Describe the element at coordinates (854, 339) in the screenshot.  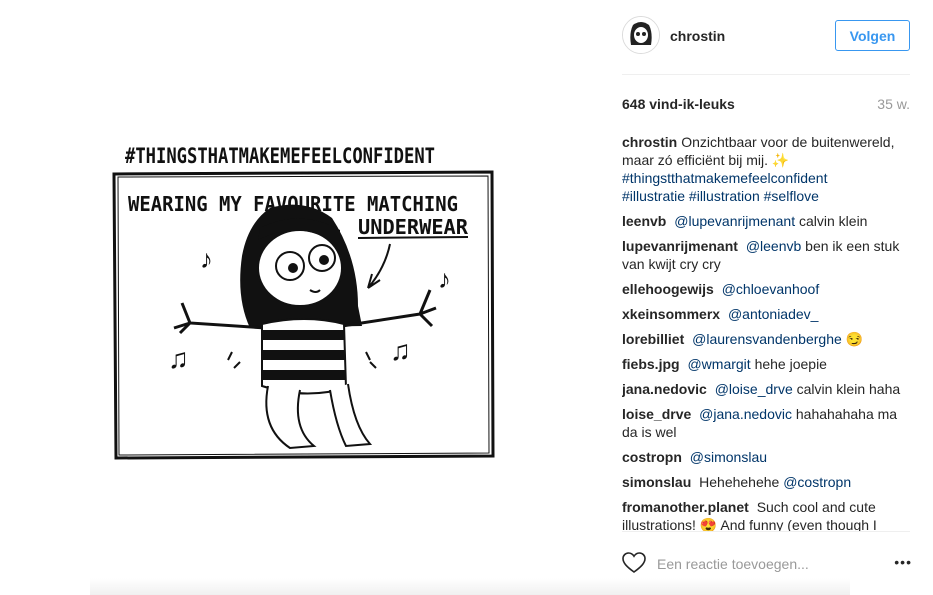
I see `smirk-emoji: 😏` at that location.